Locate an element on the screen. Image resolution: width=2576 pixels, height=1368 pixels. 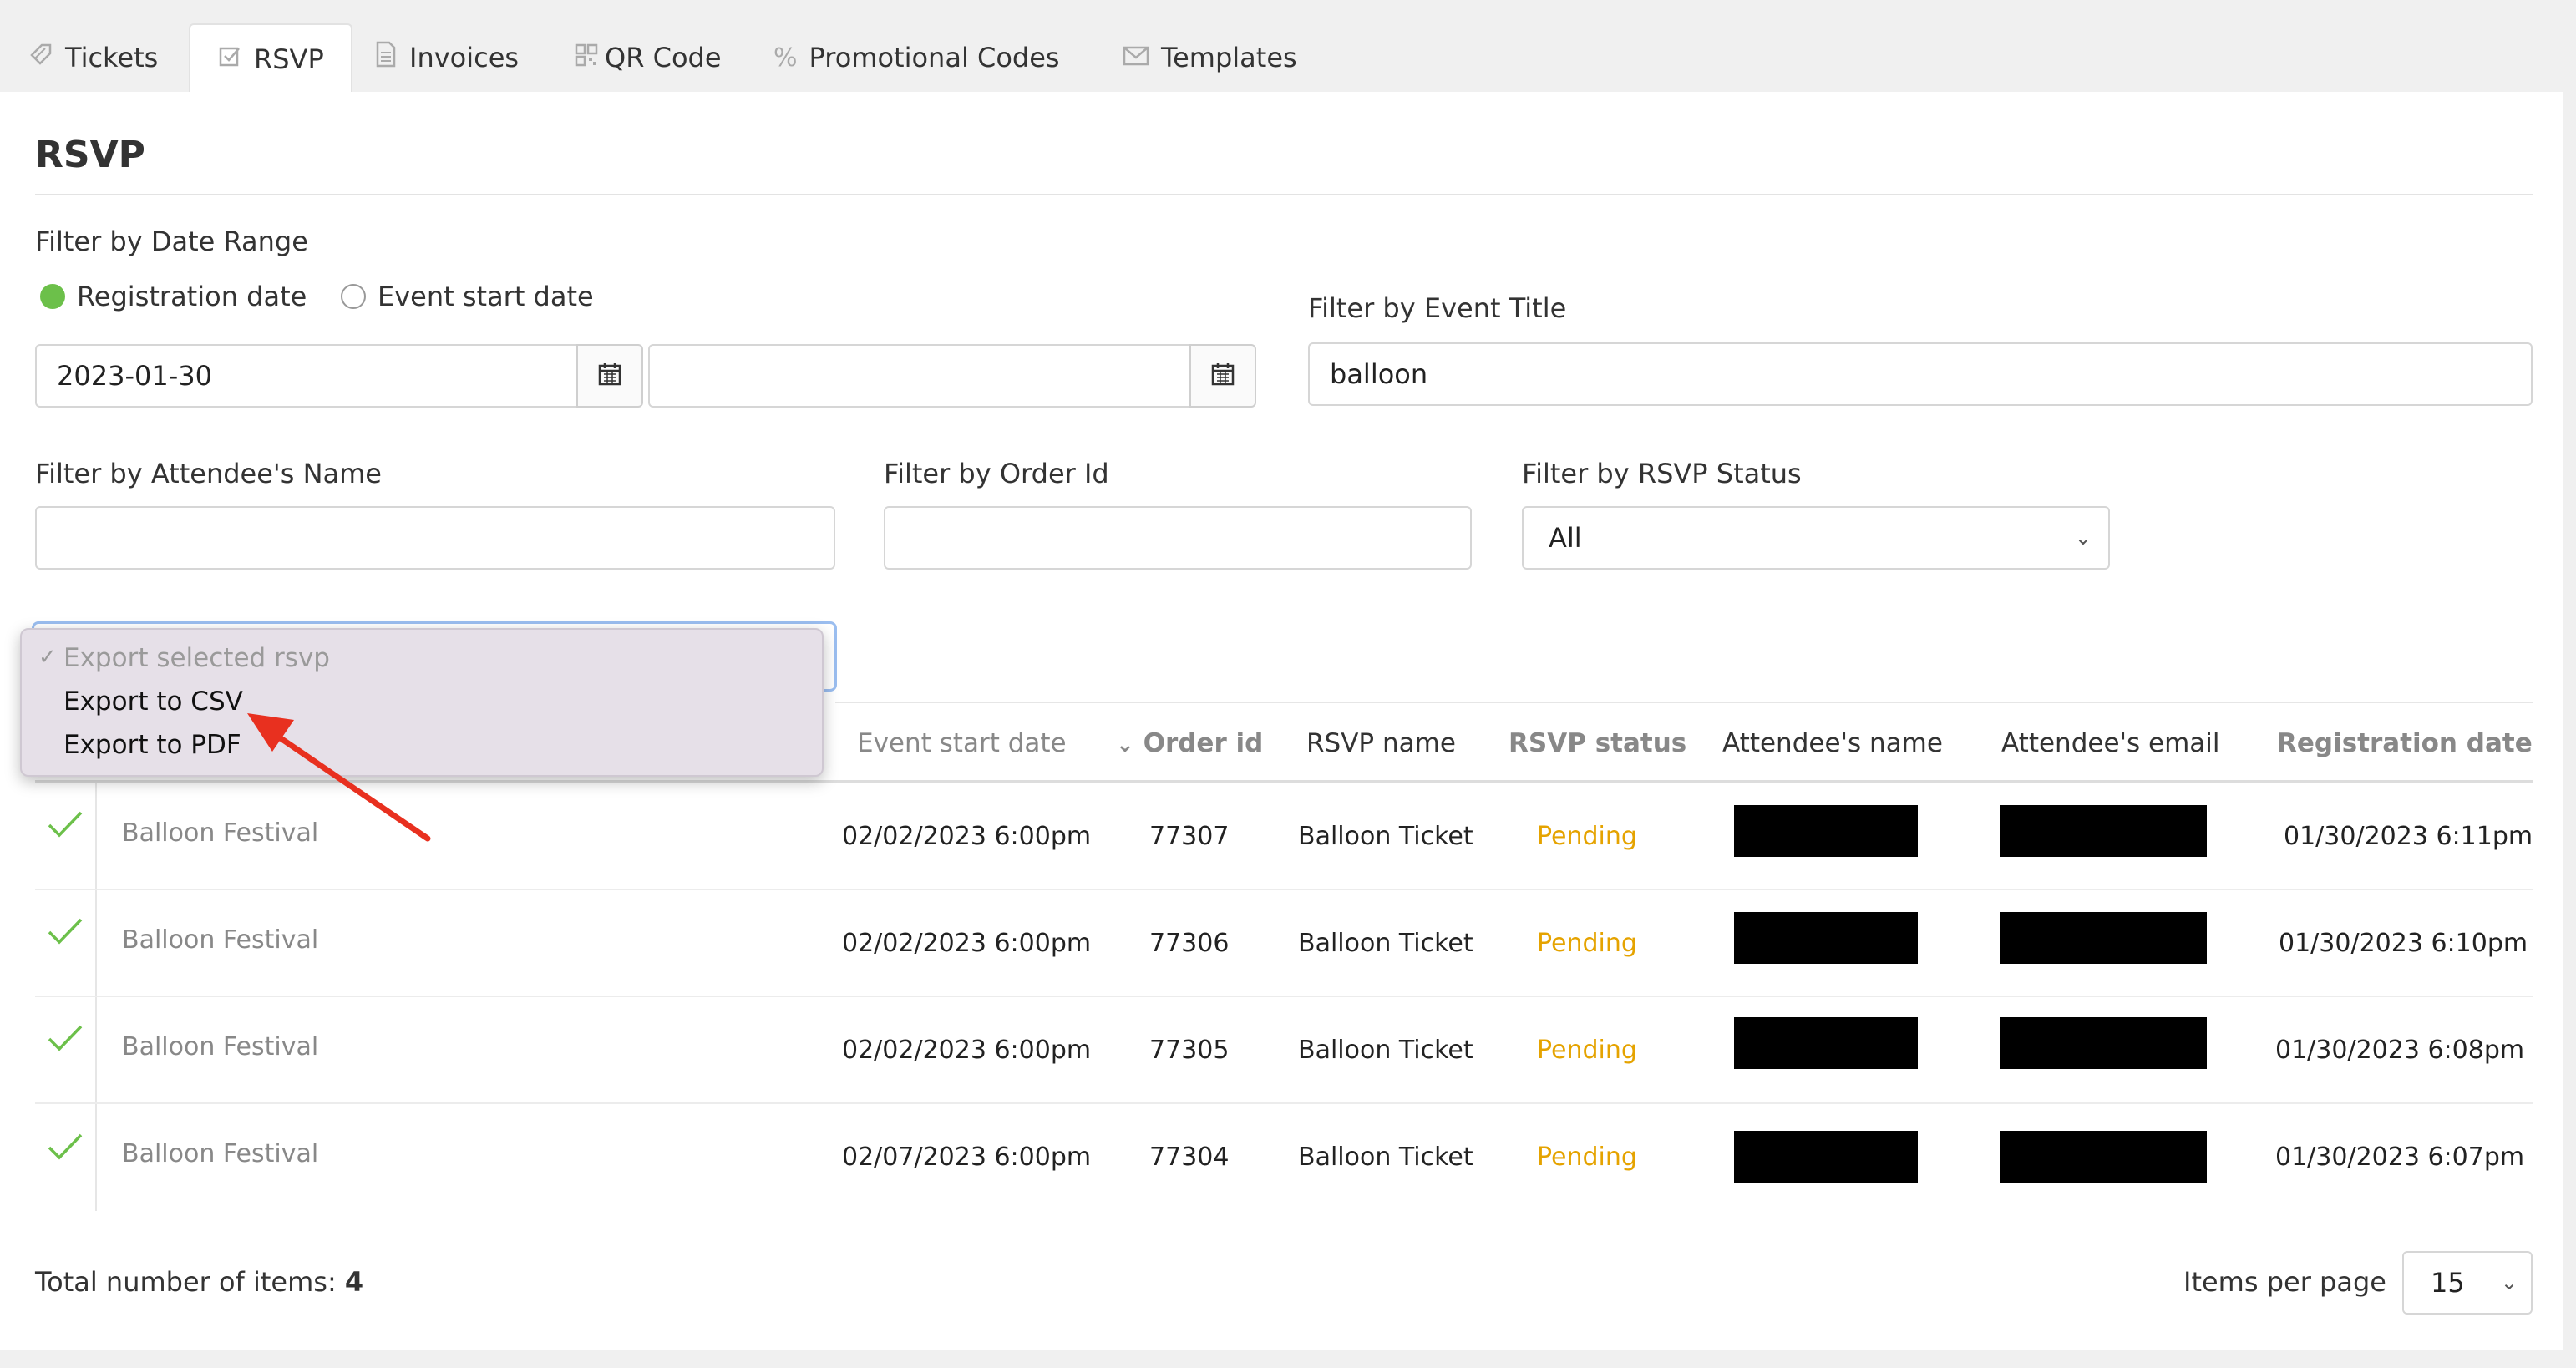
tab-rsvp: RSVP is located at coordinates (270, 58).